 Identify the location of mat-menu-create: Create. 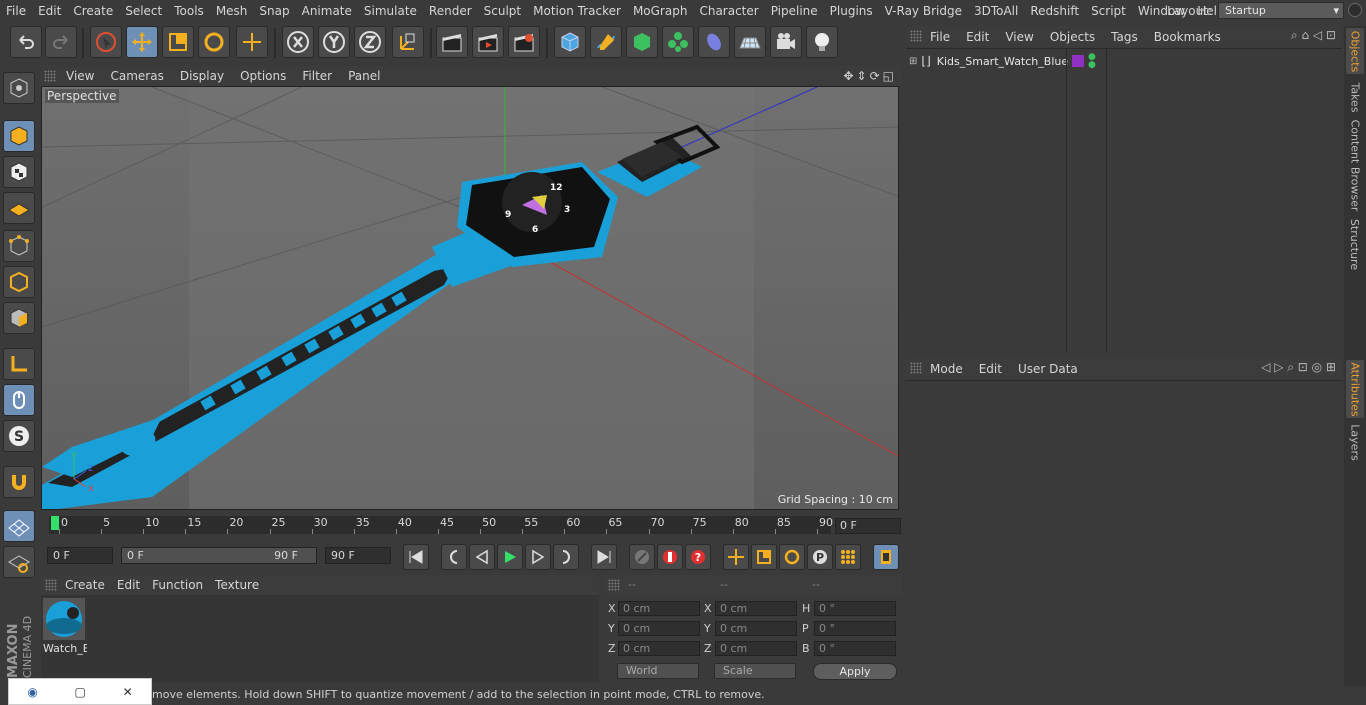
(85, 585).